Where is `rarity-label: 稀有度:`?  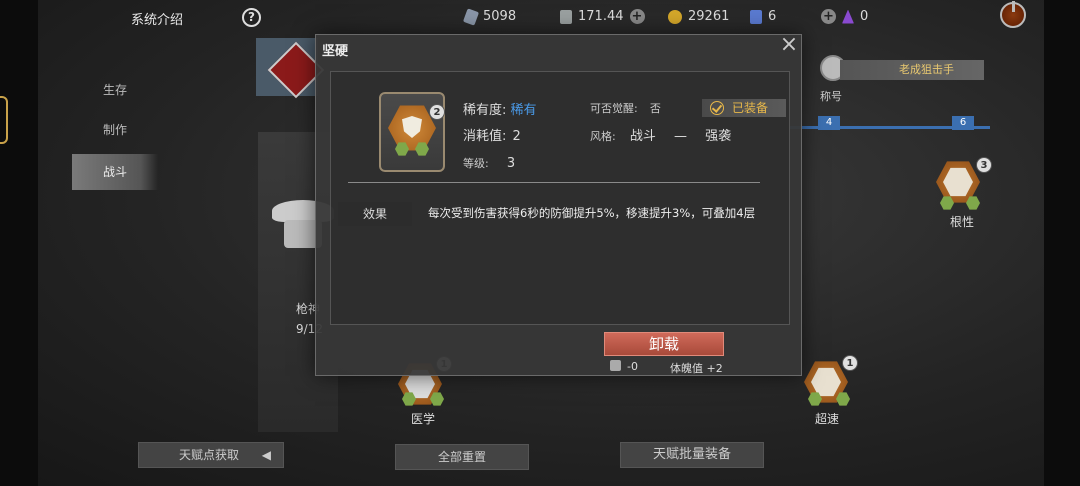
rarity-label: 稀有度: is located at coordinates (485, 110).